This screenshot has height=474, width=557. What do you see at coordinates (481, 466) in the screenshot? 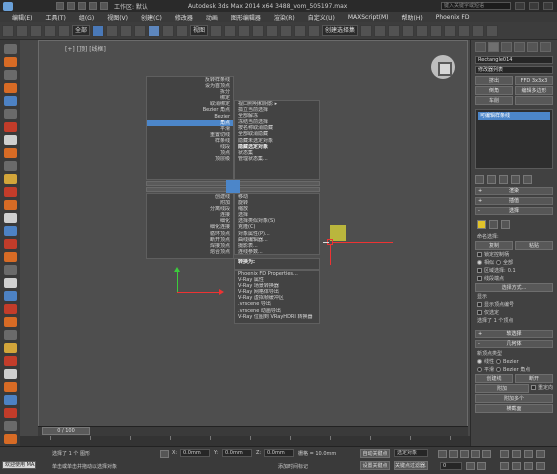
I see `time-config-icon` at bounding box center [481, 466].